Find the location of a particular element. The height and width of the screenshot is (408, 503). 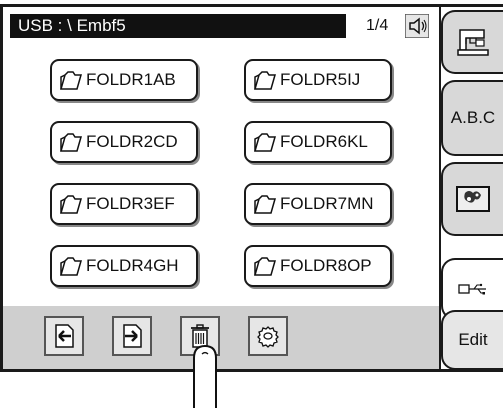

settings-button is located at coordinates (268, 336).